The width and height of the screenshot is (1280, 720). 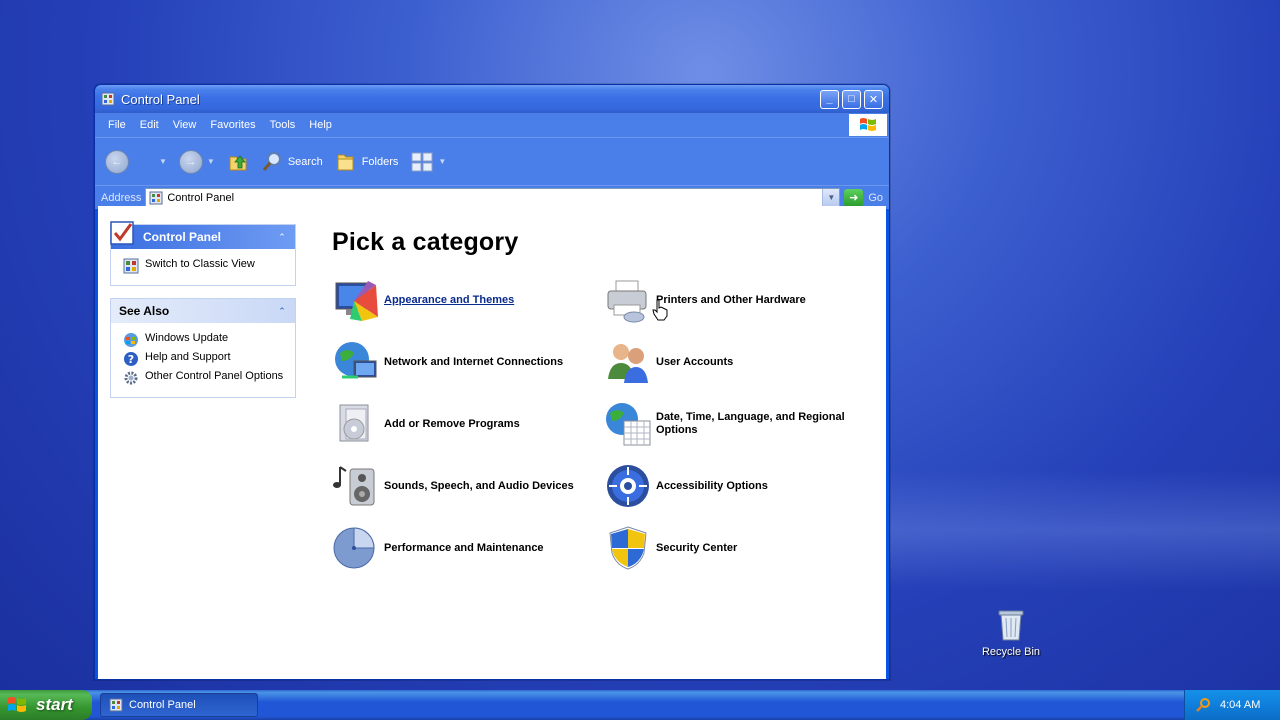 What do you see at coordinates (203, 311) in the screenshot?
I see `see-also-header: See Also ⌃` at bounding box center [203, 311].